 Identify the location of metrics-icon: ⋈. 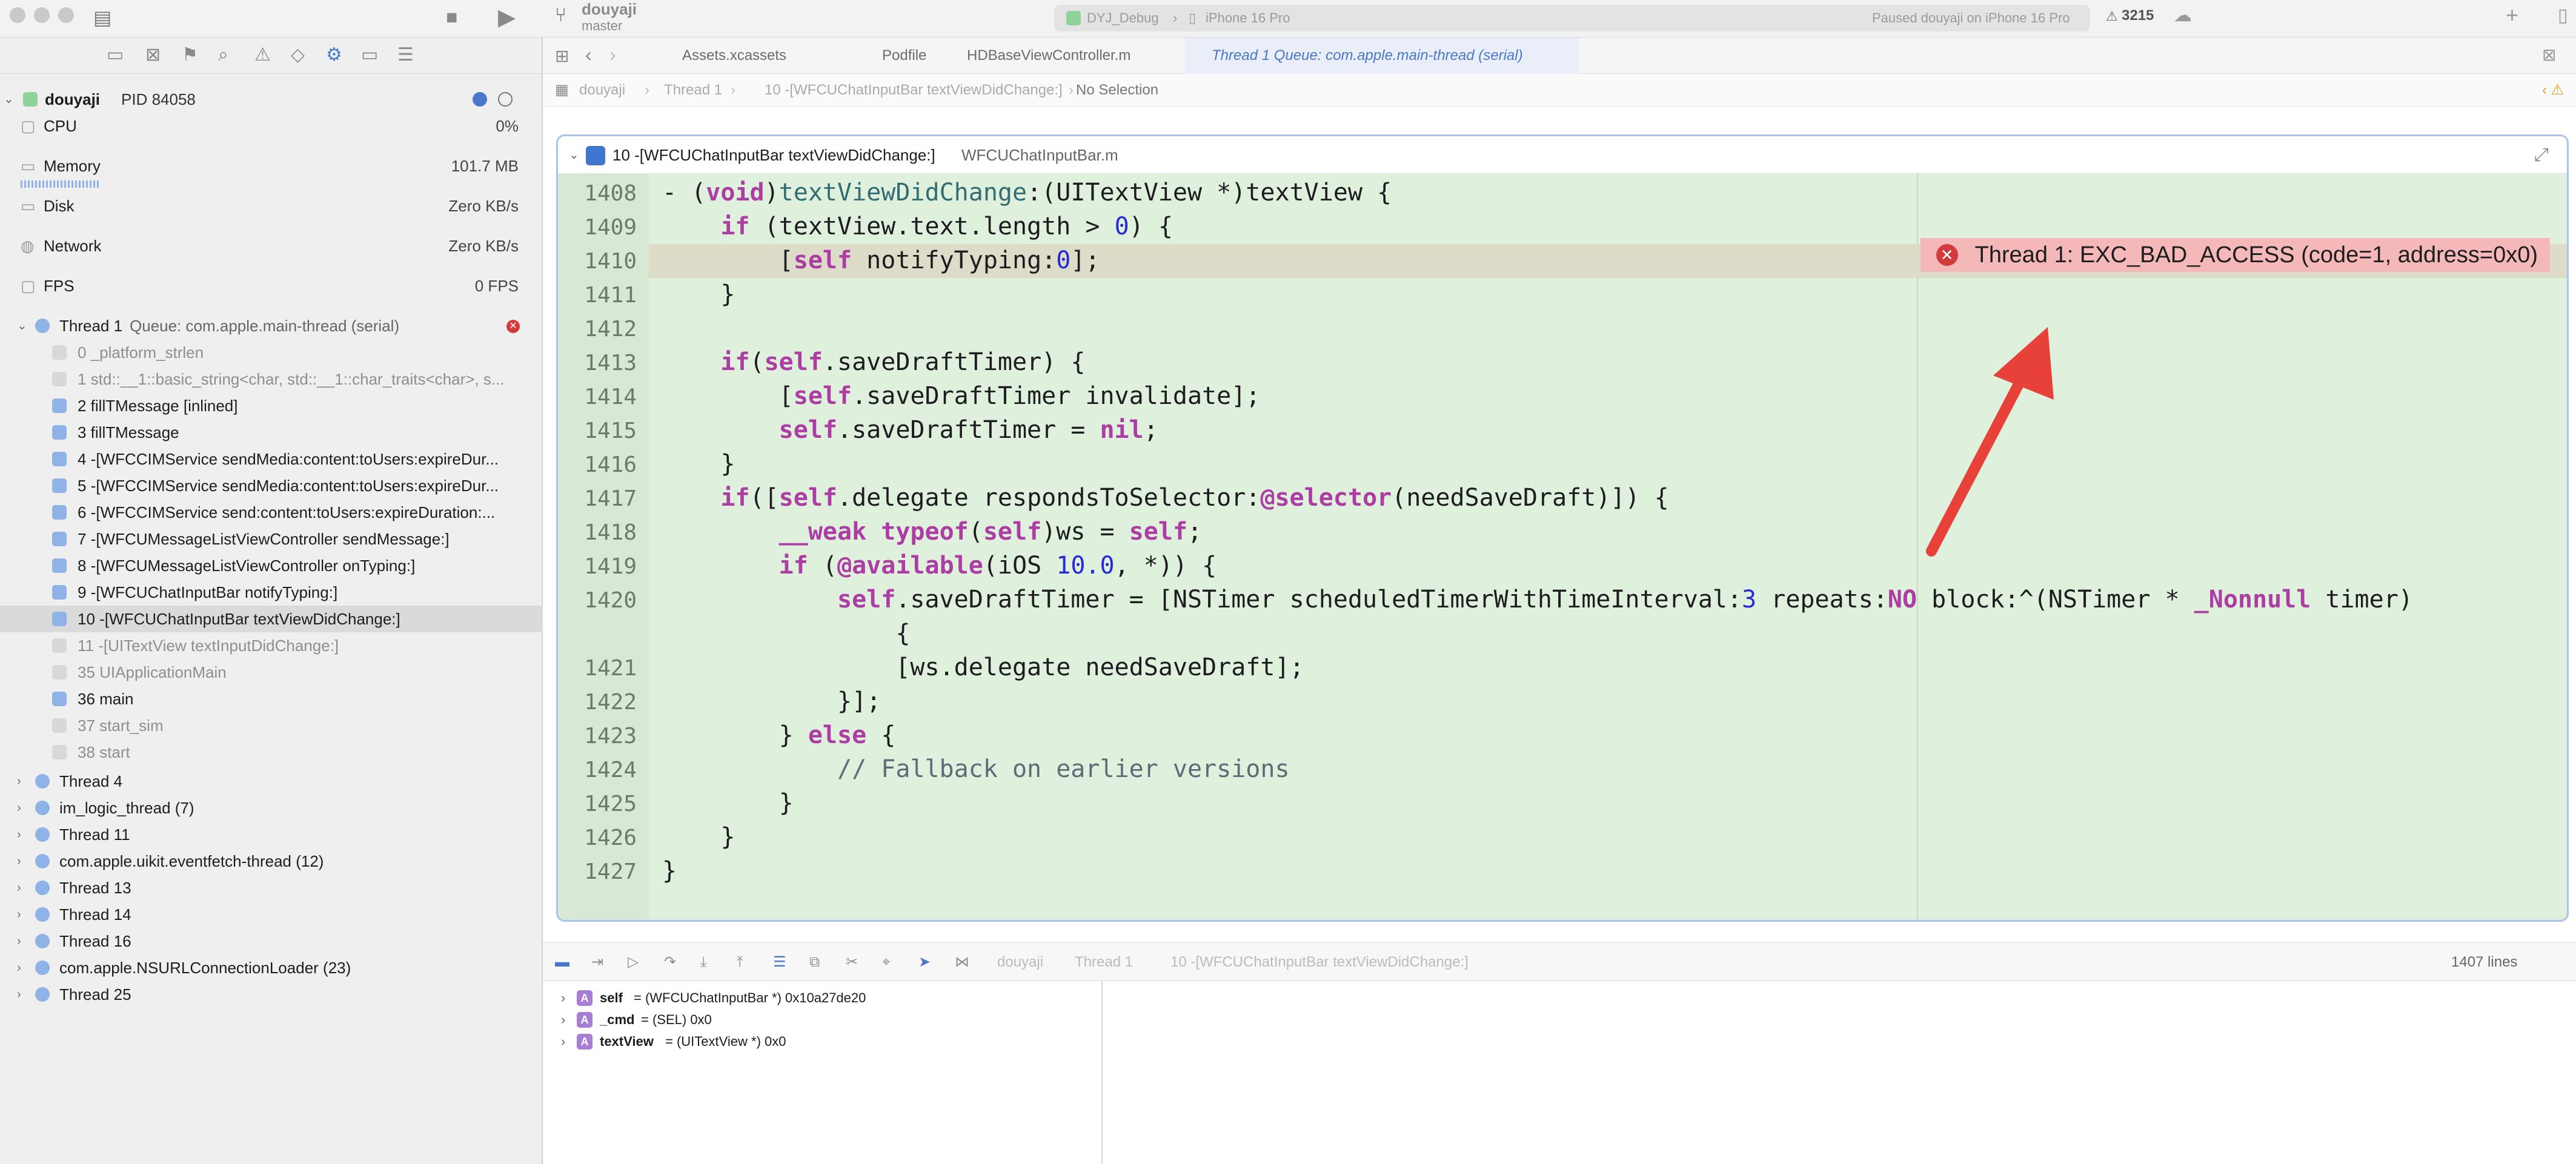
(962, 962).